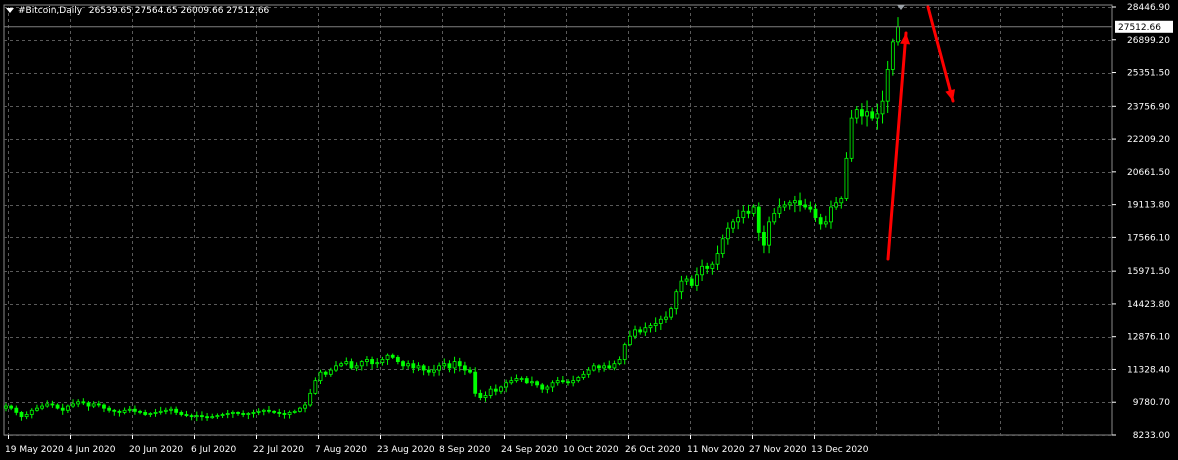  I want to click on ohlc-values: 26539.65 27564.65 26009.66 27512.66, so click(179, 11).